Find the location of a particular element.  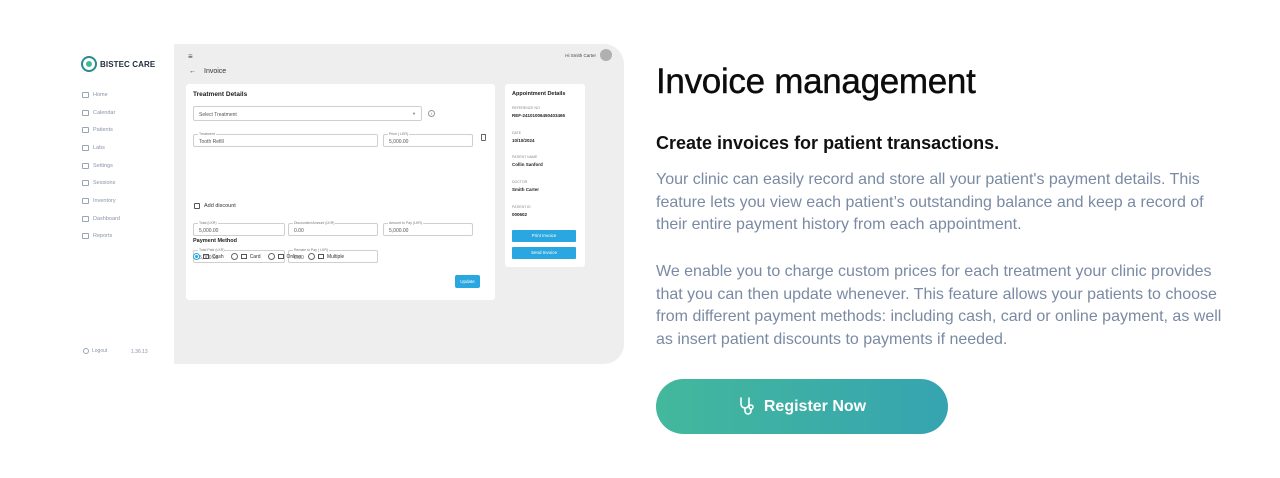

sidebar-item-dashboard: Dashboard is located at coordinates (101, 219).